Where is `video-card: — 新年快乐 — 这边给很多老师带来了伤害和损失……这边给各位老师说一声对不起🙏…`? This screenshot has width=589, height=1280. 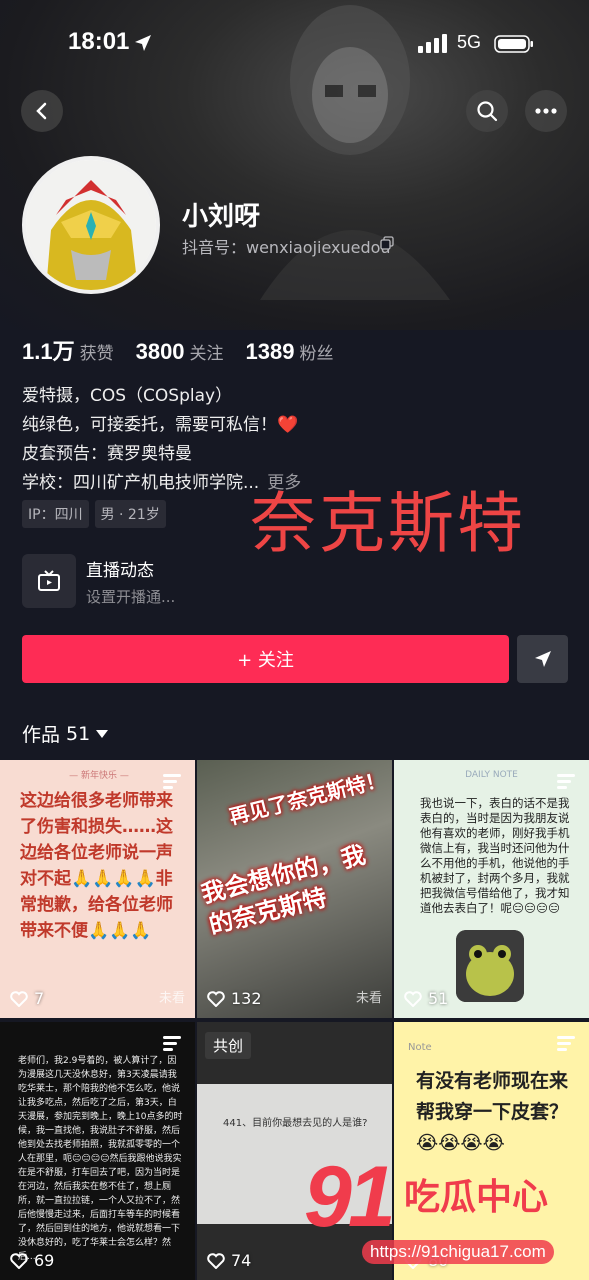 video-card: — 新年快乐 — 这边给很多老师带来了伤害和损失……这边给各位老师说一声对不起🙏… is located at coordinates (97, 889).